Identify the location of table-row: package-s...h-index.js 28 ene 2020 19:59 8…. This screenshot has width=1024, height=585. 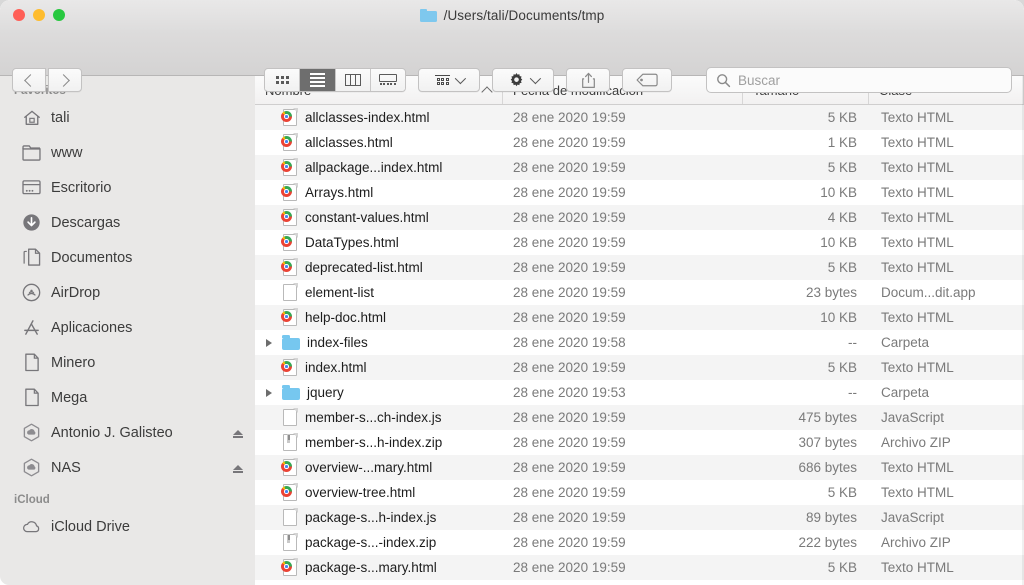
(639, 517).